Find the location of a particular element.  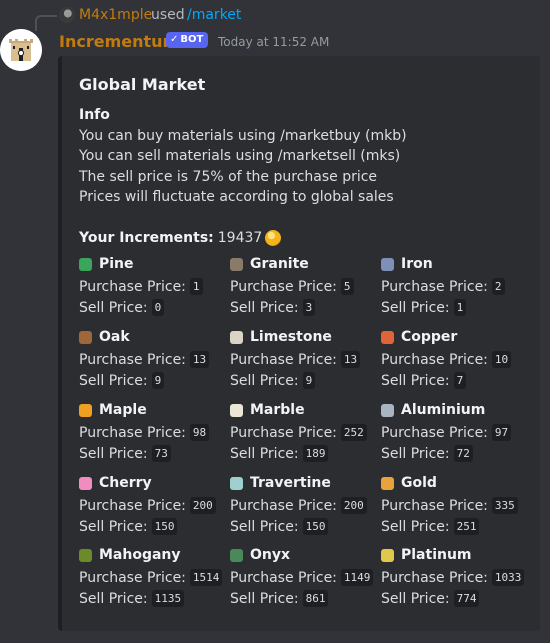

material-name-text: Iron is located at coordinates (417, 264).